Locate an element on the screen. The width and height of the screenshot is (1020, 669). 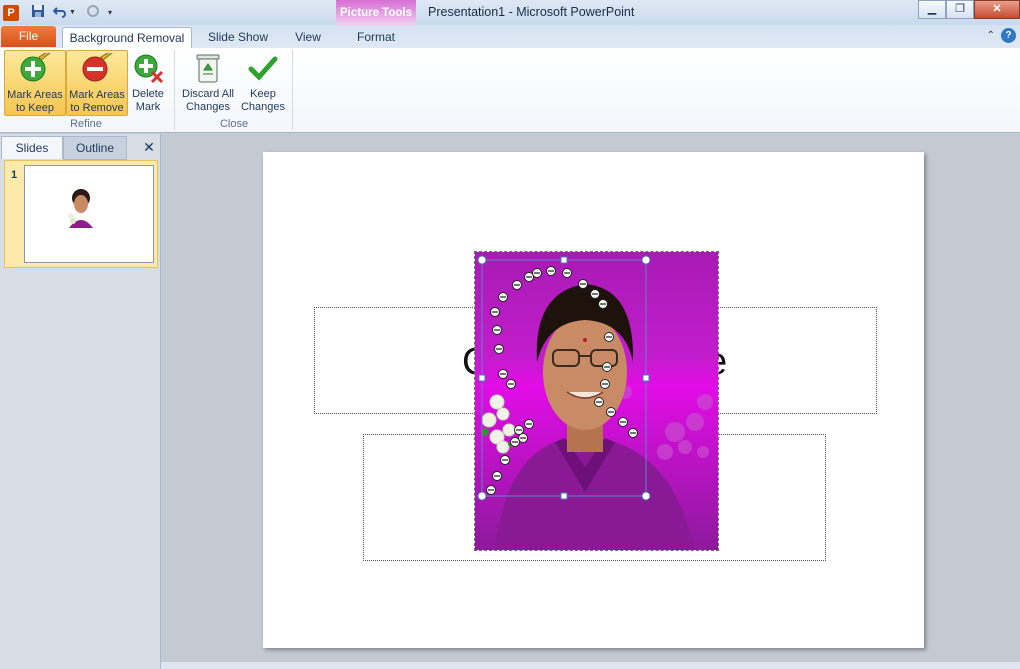
keep-changes-label: Keep Changes is located at coordinates (263, 100).